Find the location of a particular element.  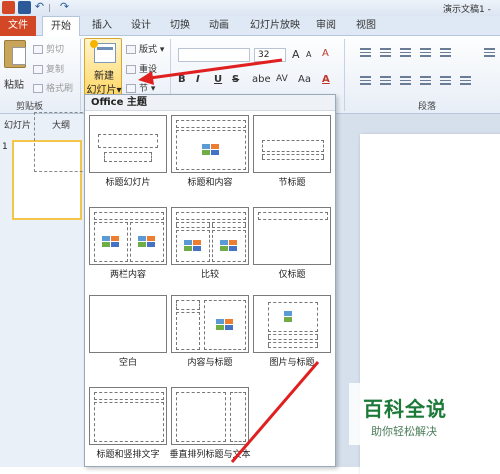

vertical-title-placeholder-dashed is located at coordinates (238, 417).